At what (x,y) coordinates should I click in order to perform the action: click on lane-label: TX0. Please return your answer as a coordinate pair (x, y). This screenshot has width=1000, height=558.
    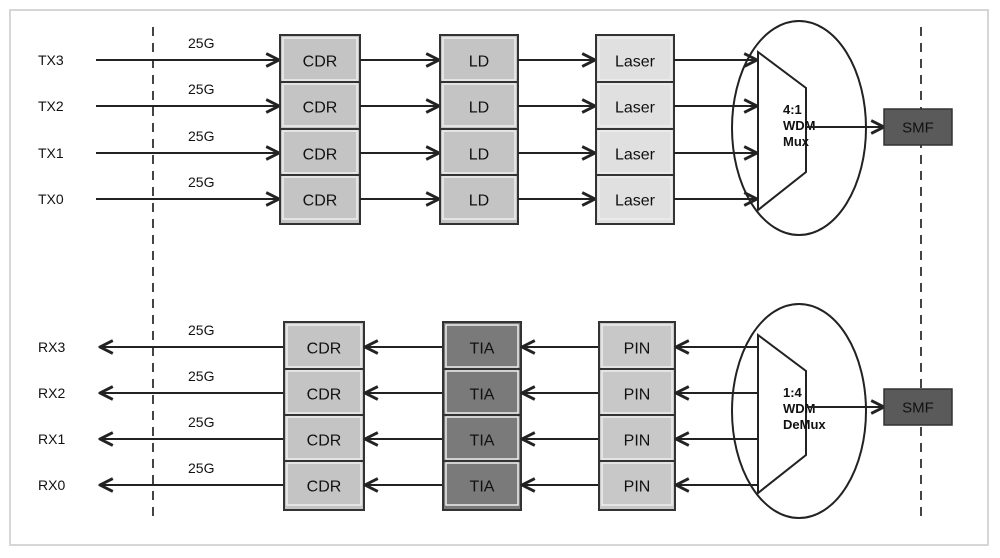
    Looking at the image, I should click on (51, 199).